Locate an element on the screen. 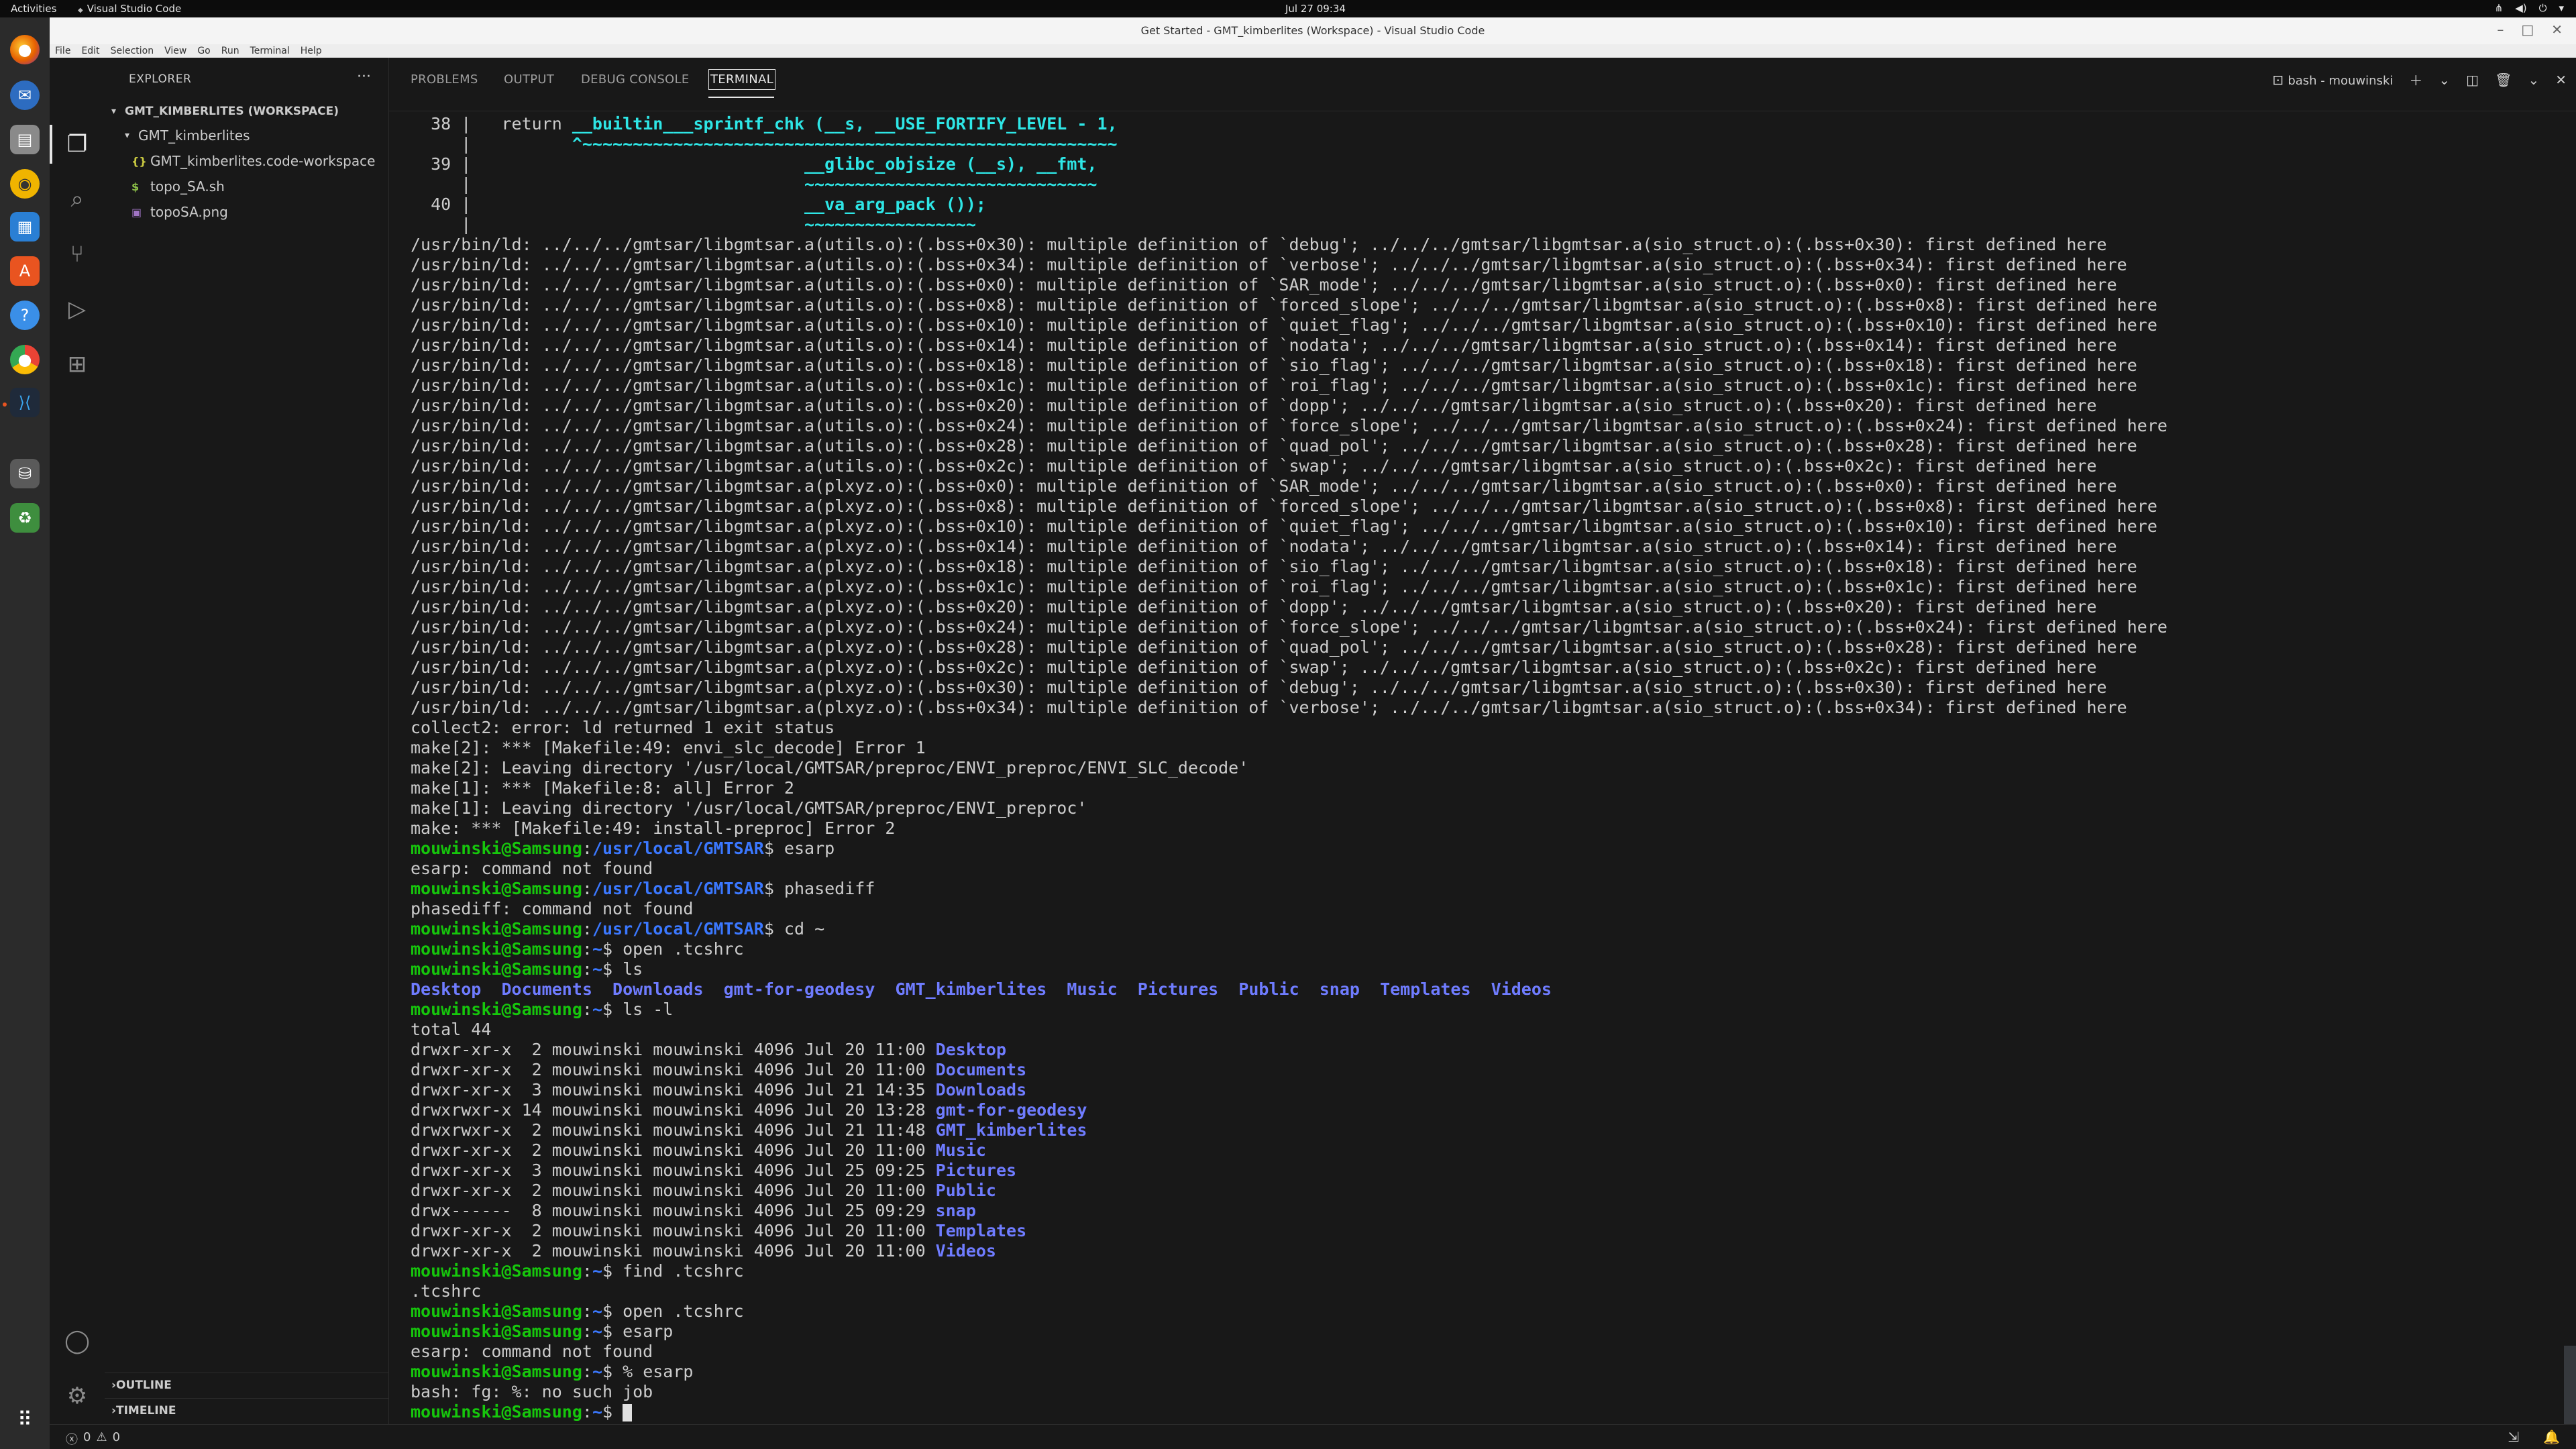 This screenshot has height=1449, width=2576. thunderbird-icon: ✉ is located at coordinates (25, 95).